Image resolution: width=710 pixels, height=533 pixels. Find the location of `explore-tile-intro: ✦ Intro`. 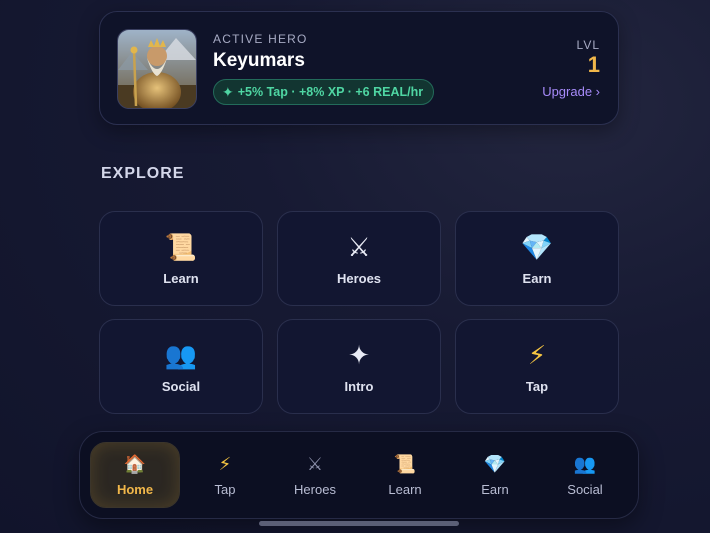

explore-tile-intro: ✦ Intro is located at coordinates (359, 366).